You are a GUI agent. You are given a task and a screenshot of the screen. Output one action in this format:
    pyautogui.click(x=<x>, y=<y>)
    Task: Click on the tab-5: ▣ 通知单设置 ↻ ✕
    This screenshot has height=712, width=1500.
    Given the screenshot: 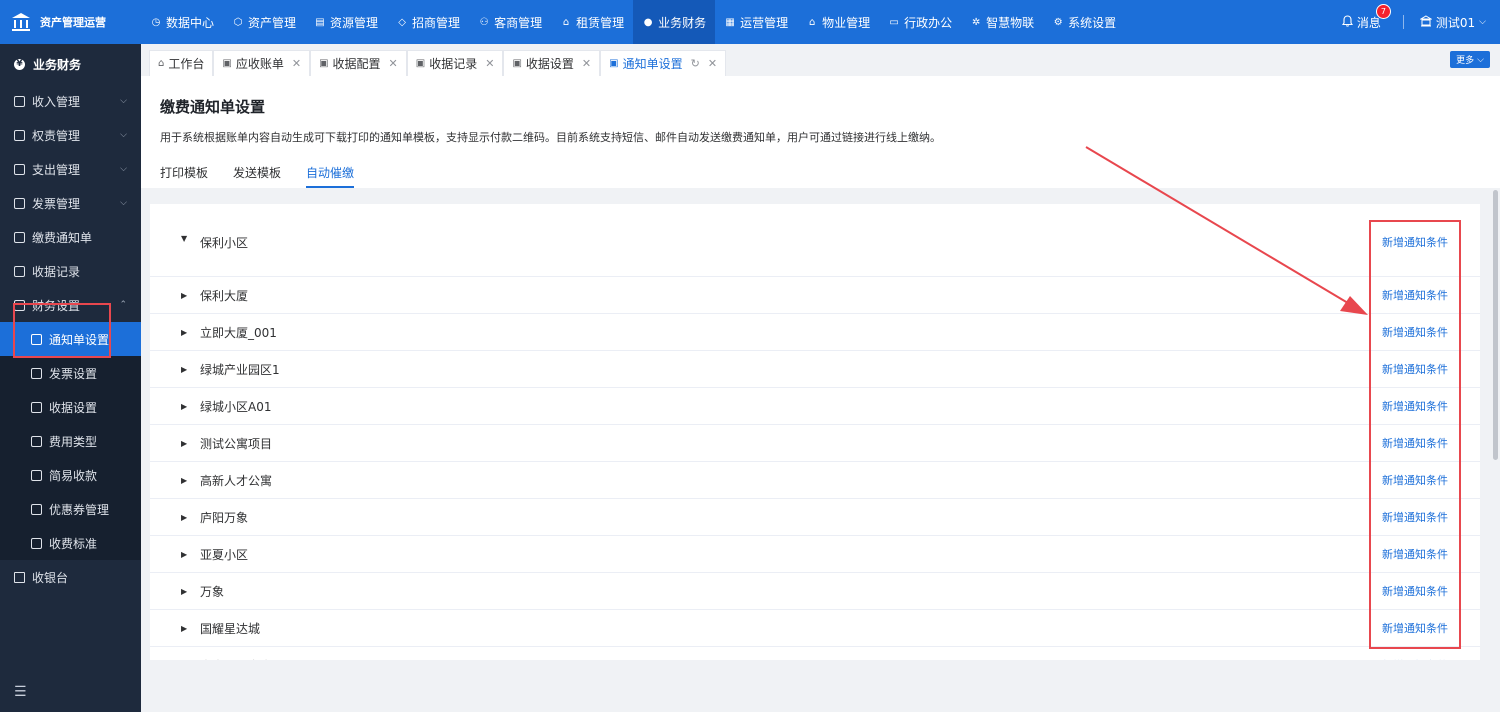 What is the action you would take?
    pyautogui.click(x=663, y=63)
    